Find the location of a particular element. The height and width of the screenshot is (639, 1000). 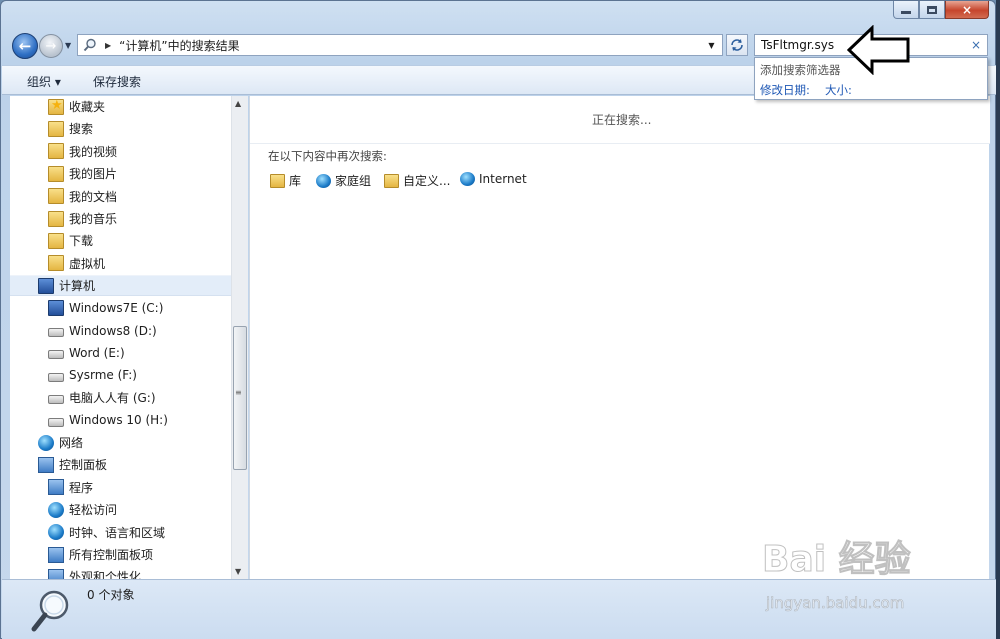

search-location-link: 家庭组 is located at coordinates (343, 180).